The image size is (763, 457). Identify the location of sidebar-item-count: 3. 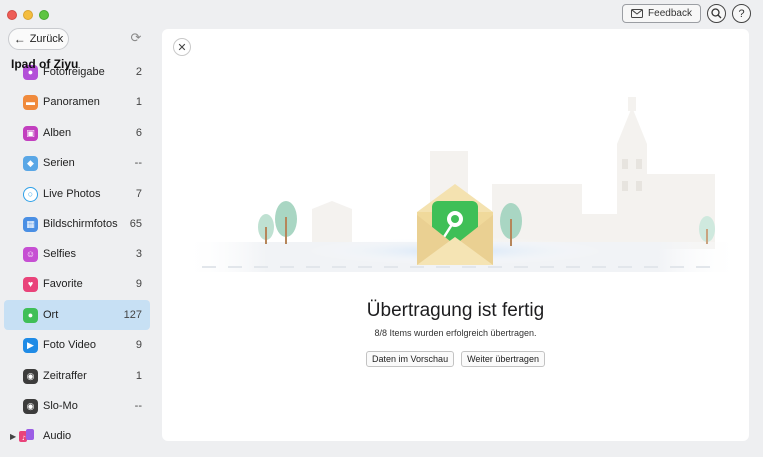
(138, 254).